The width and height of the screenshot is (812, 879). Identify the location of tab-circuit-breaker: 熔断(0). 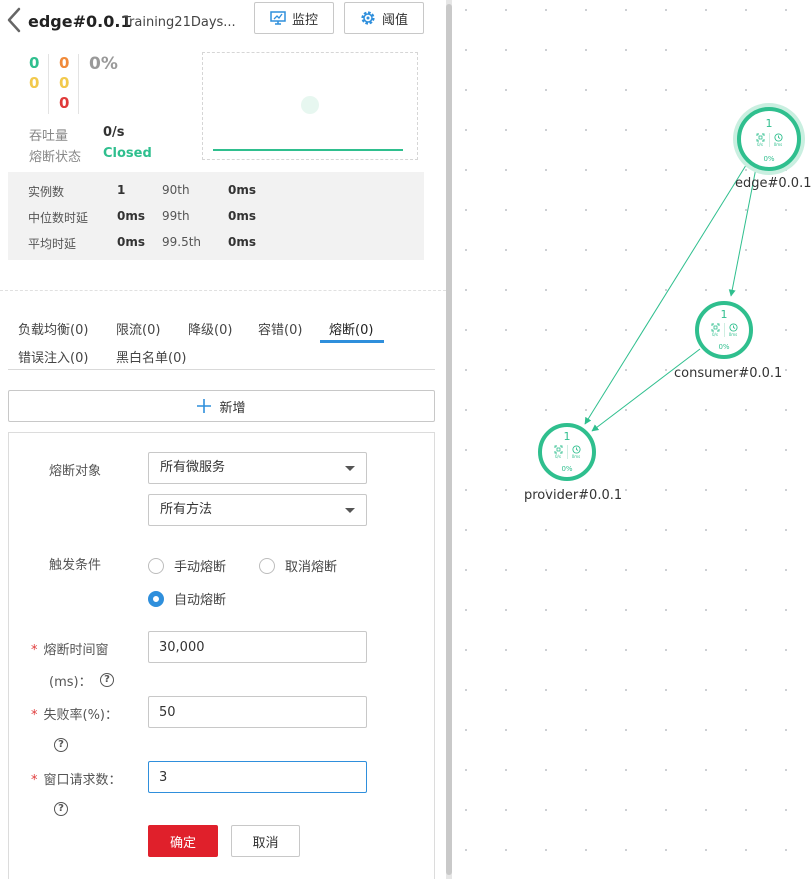
(351, 328).